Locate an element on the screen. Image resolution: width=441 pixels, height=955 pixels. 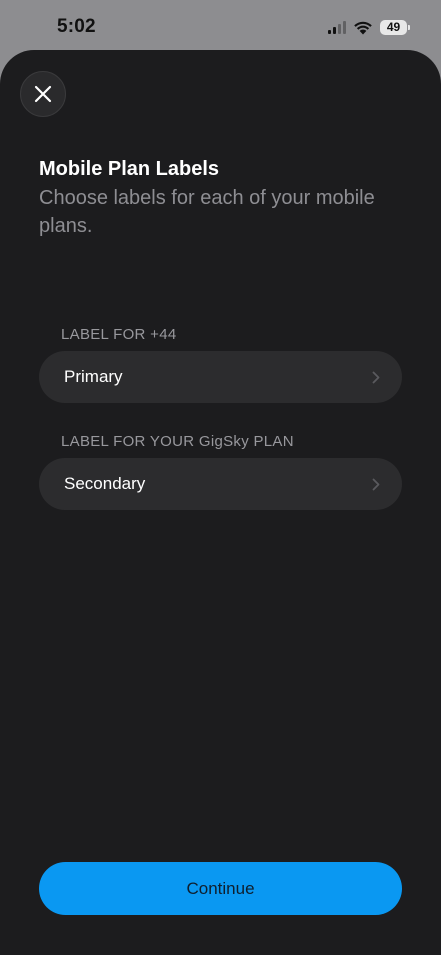
continue-button: Continue is located at coordinates (220, 888).